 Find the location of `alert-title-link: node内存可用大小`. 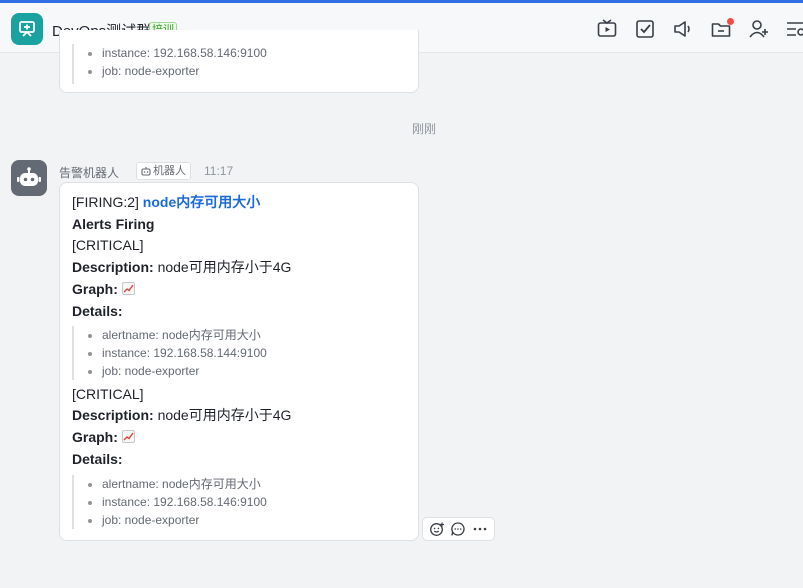

alert-title-link: node内存可用大小 is located at coordinates (201, 202).